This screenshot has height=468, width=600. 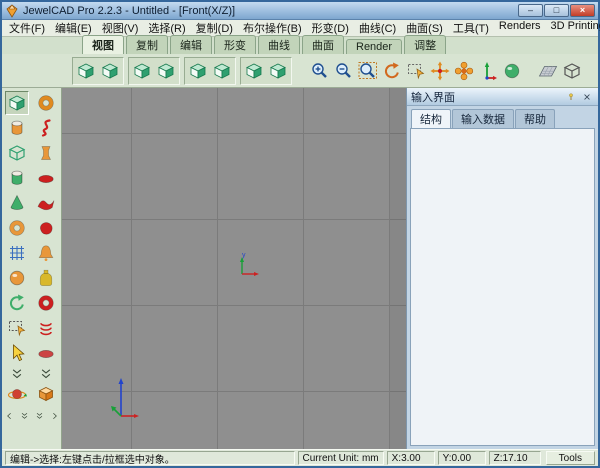 I want to click on input-panel-tabs: 结构 输入数据 帮助, so click(x=502, y=117).